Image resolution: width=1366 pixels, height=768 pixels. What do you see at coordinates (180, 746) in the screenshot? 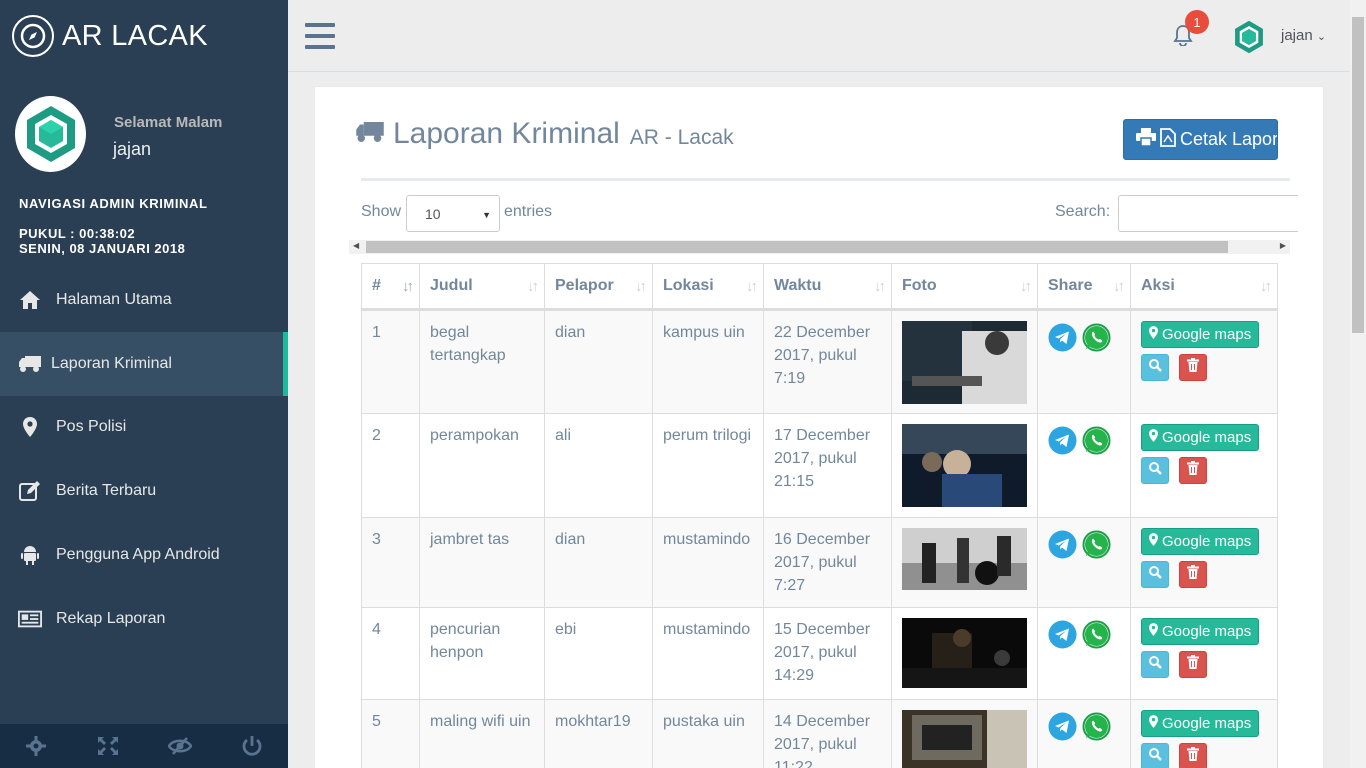
I see `eye-slash-icon` at bounding box center [180, 746].